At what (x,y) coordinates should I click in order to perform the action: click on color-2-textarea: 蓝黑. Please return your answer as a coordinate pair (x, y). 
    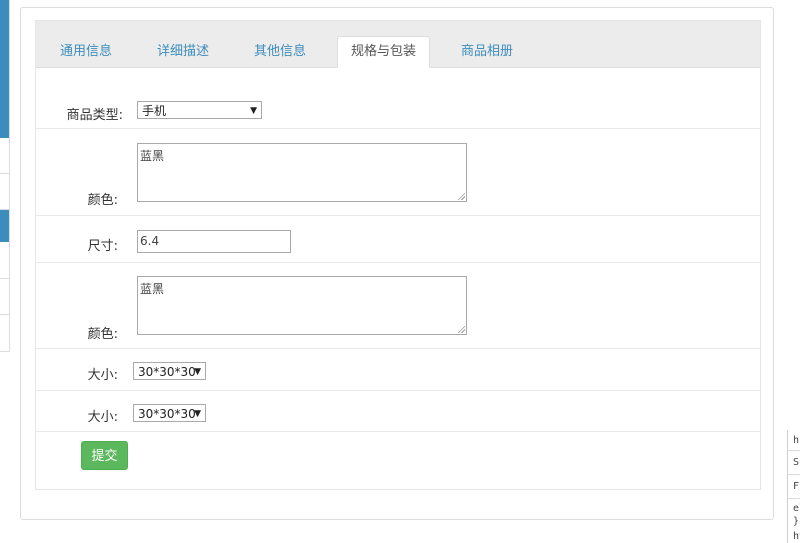
    Looking at the image, I should click on (302, 305).